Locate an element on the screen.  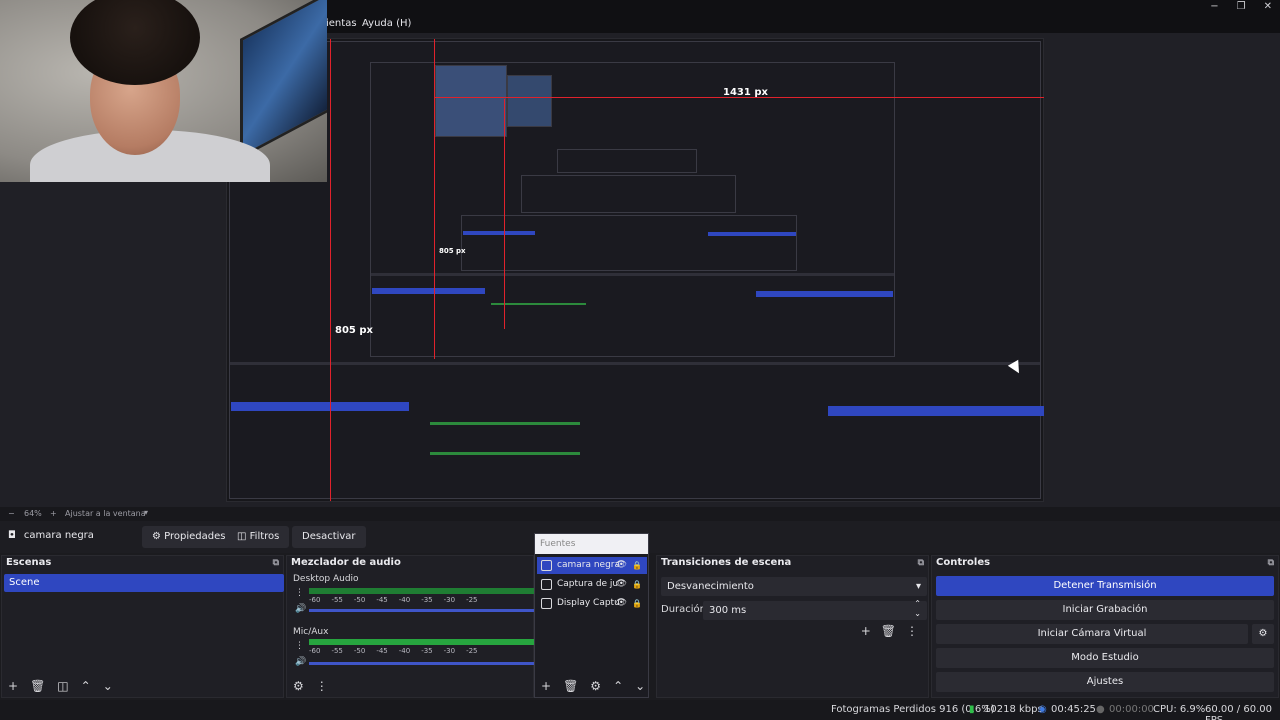
zoom-out-button: − is located at coordinates (11, 513).